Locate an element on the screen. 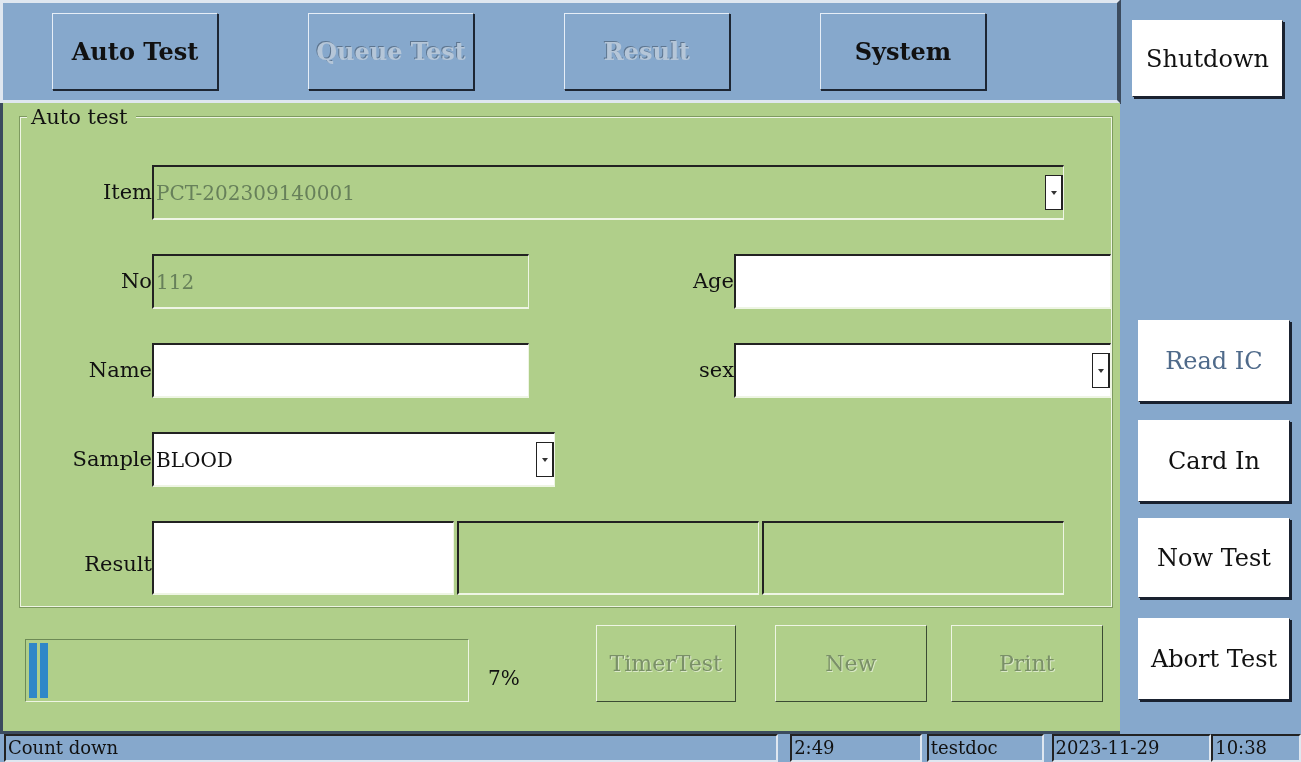  field-label: No is located at coordinates (135, 281).